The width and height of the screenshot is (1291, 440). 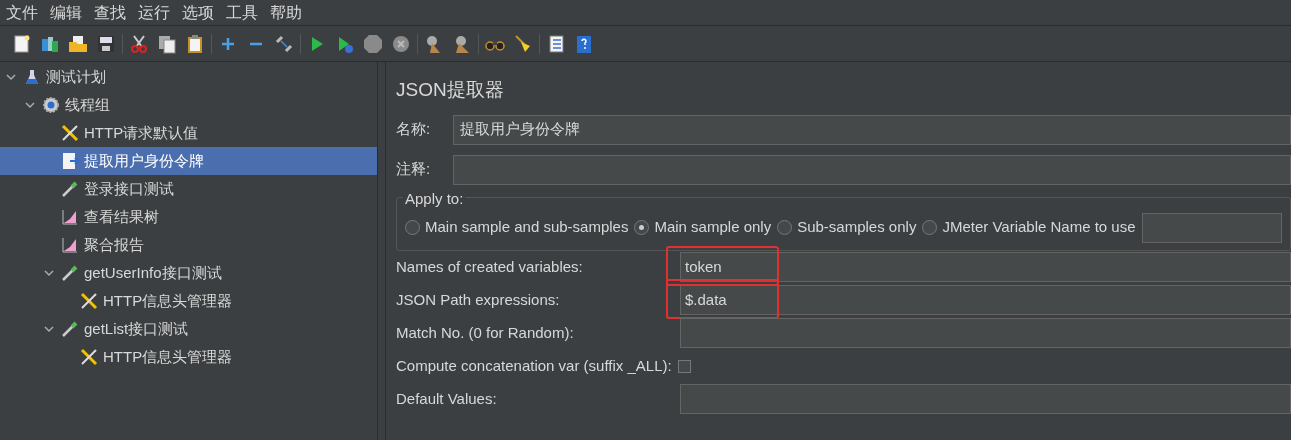 I want to click on field-label: Default Values:, so click(x=447, y=398).